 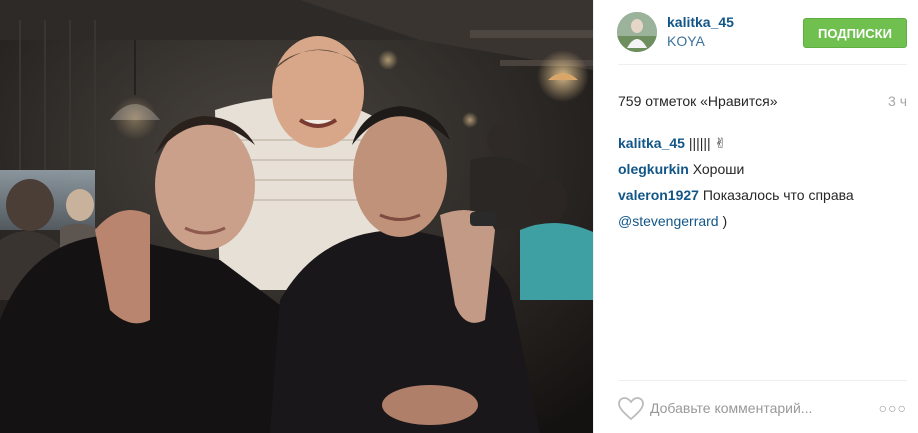 What do you see at coordinates (893, 408) in the screenshot?
I see `more-options-icon: ○○○` at bounding box center [893, 408].